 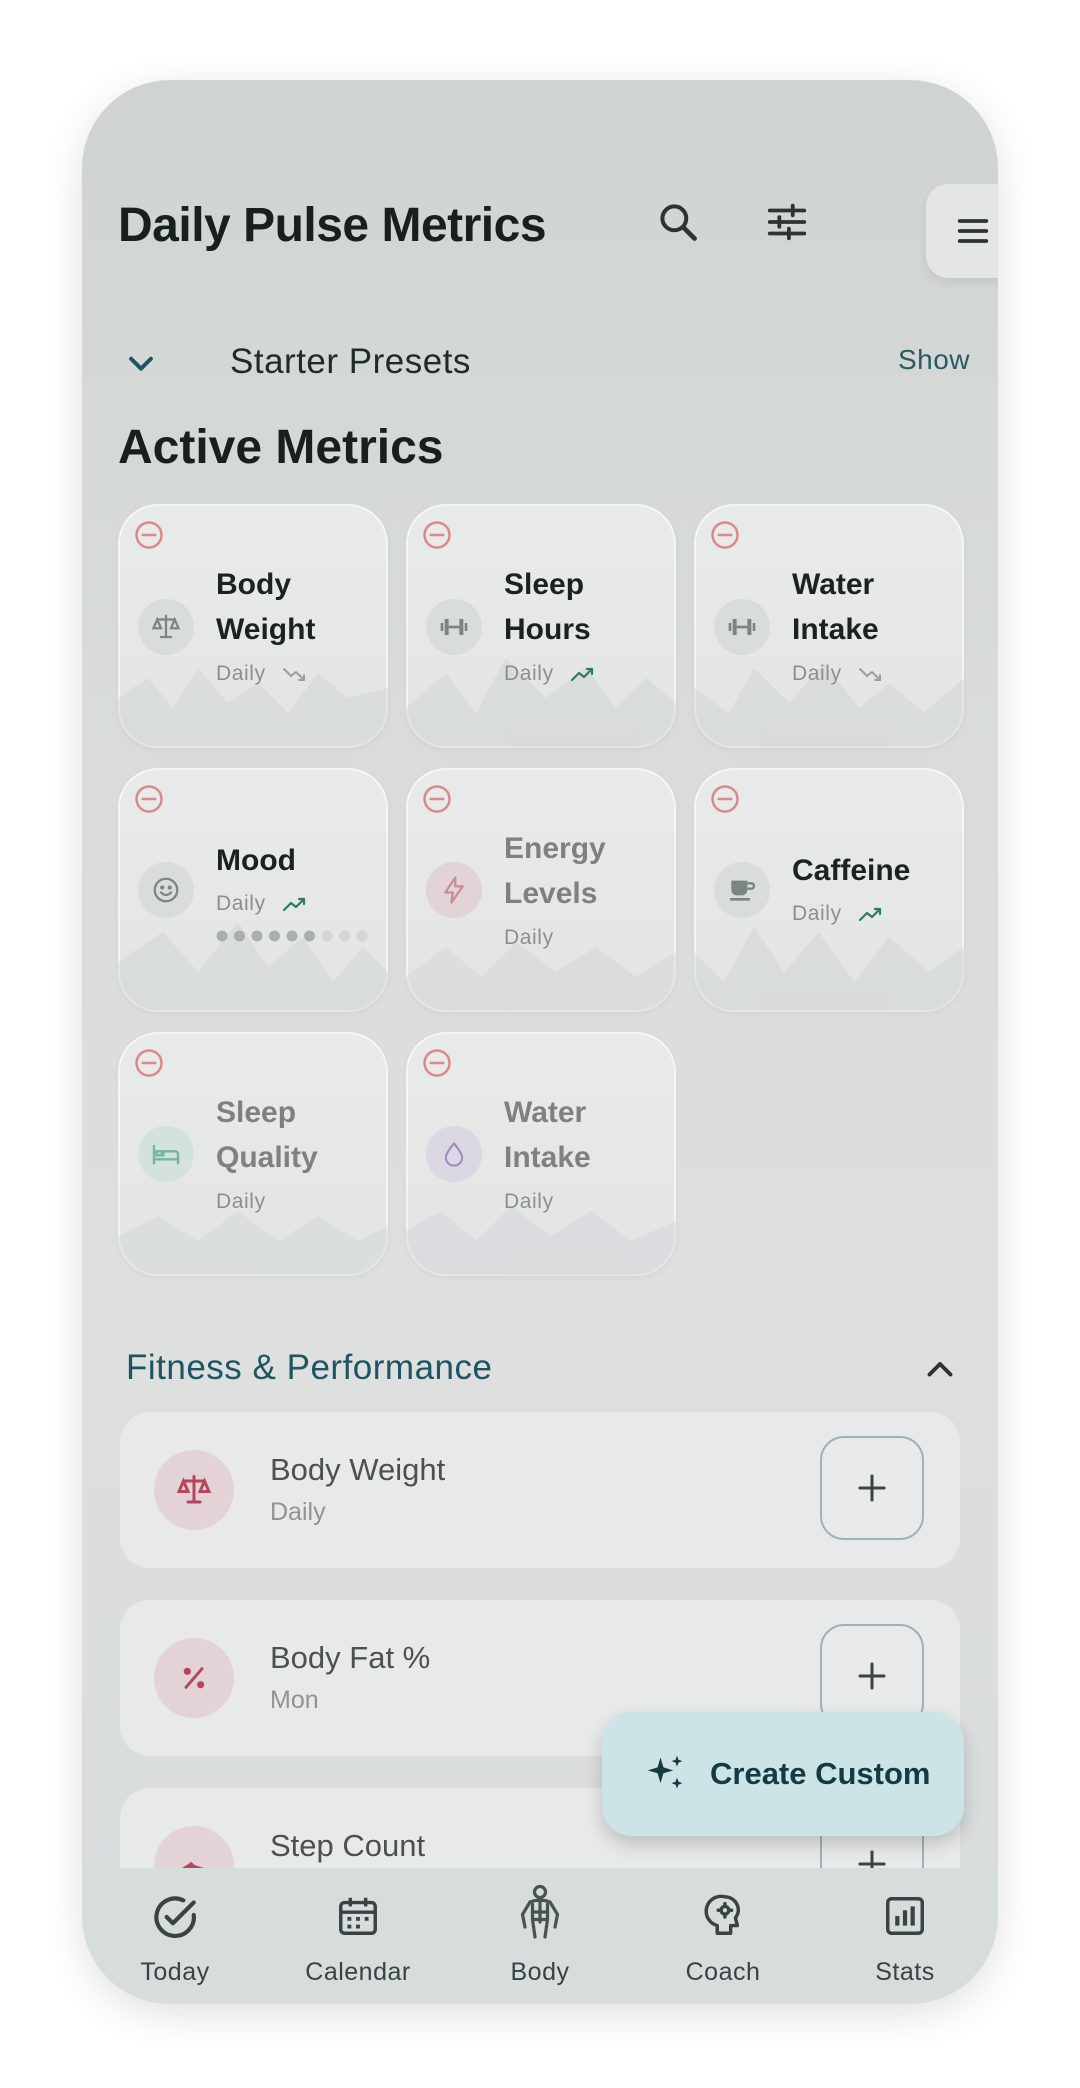 I want to click on metric-card-energy-levels: Energy Levels Daily, so click(x=541, y=890).